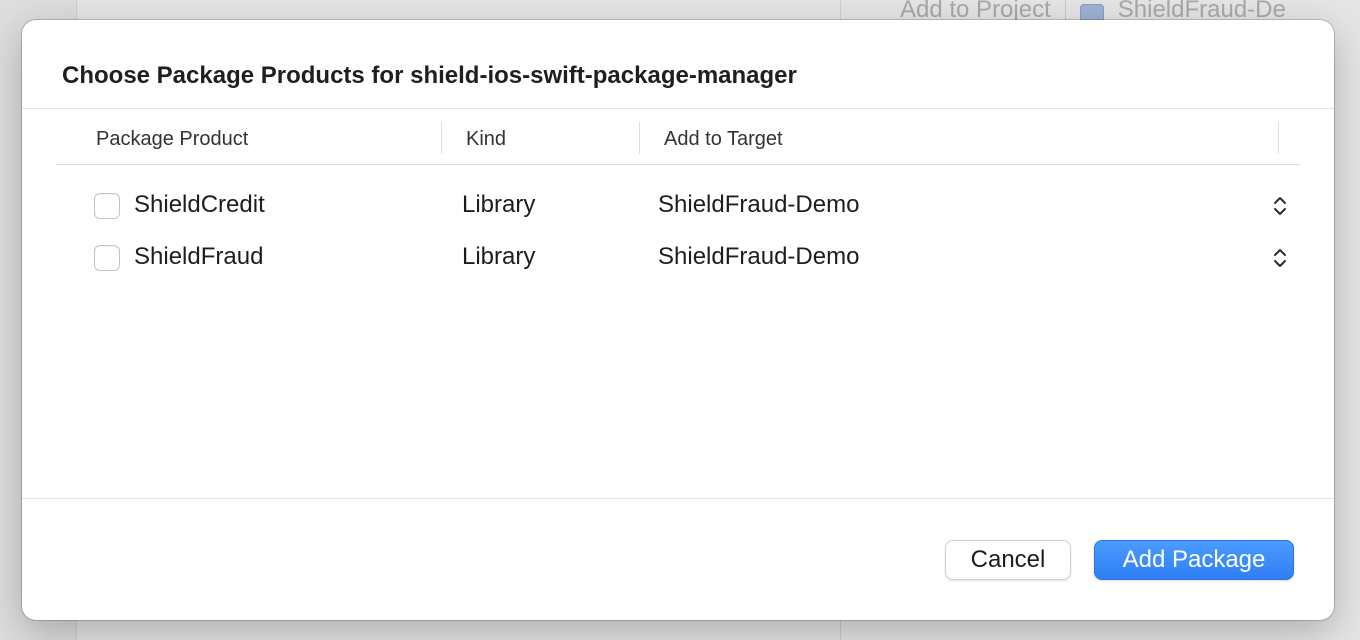 The width and height of the screenshot is (1360, 640). What do you see at coordinates (678, 498) in the screenshot?
I see `footer-divider` at bounding box center [678, 498].